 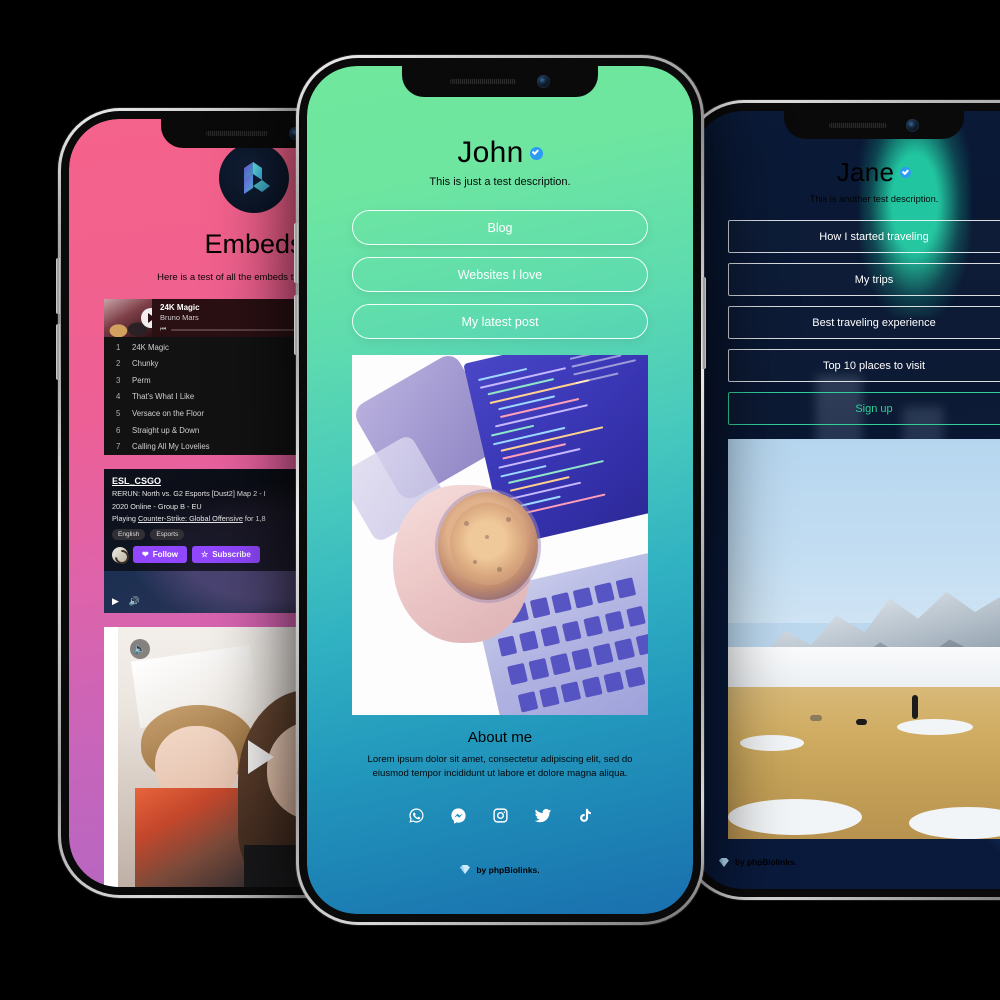 What do you see at coordinates (171, 447) in the screenshot?
I see `track-name: Calling All My Lovelies` at bounding box center [171, 447].